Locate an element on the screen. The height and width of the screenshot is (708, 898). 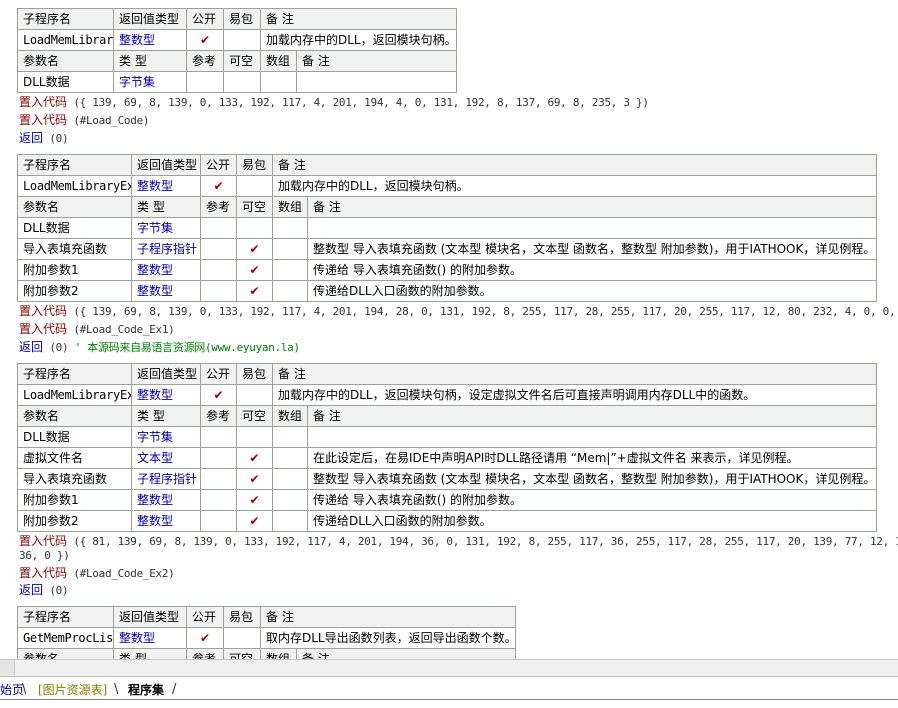
sub-name: LoadMemLibrary is located at coordinates (65, 40).